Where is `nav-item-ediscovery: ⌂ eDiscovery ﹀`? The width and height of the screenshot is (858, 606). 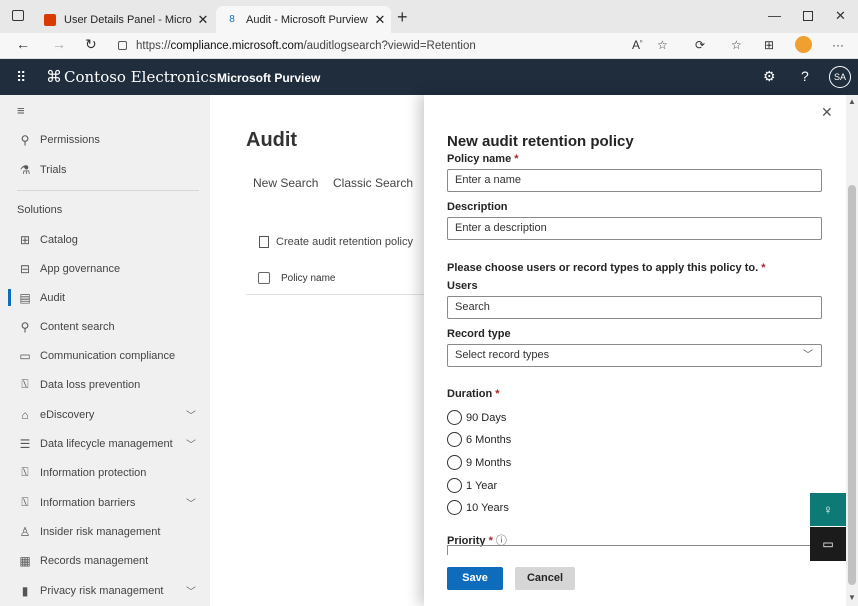
nav-item-ediscovery: ⌂ eDiscovery ﹀ is located at coordinates (105, 414).